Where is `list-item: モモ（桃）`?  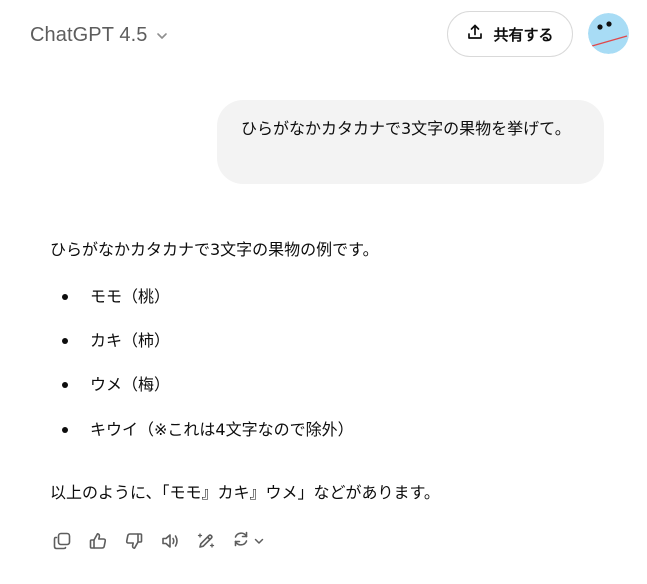 list-item: モモ（桃） is located at coordinates (116, 297).